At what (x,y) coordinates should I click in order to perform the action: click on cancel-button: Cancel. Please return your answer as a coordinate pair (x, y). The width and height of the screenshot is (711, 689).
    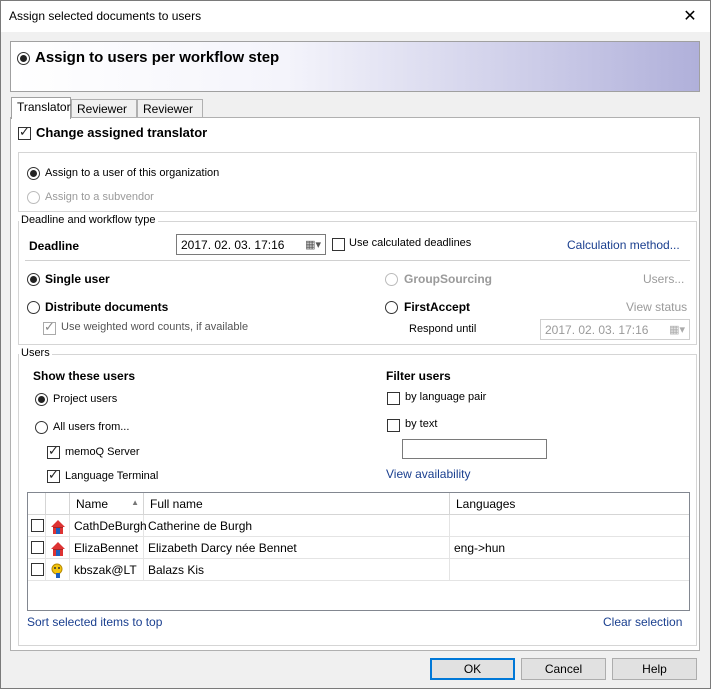
    Looking at the image, I should click on (563, 669).